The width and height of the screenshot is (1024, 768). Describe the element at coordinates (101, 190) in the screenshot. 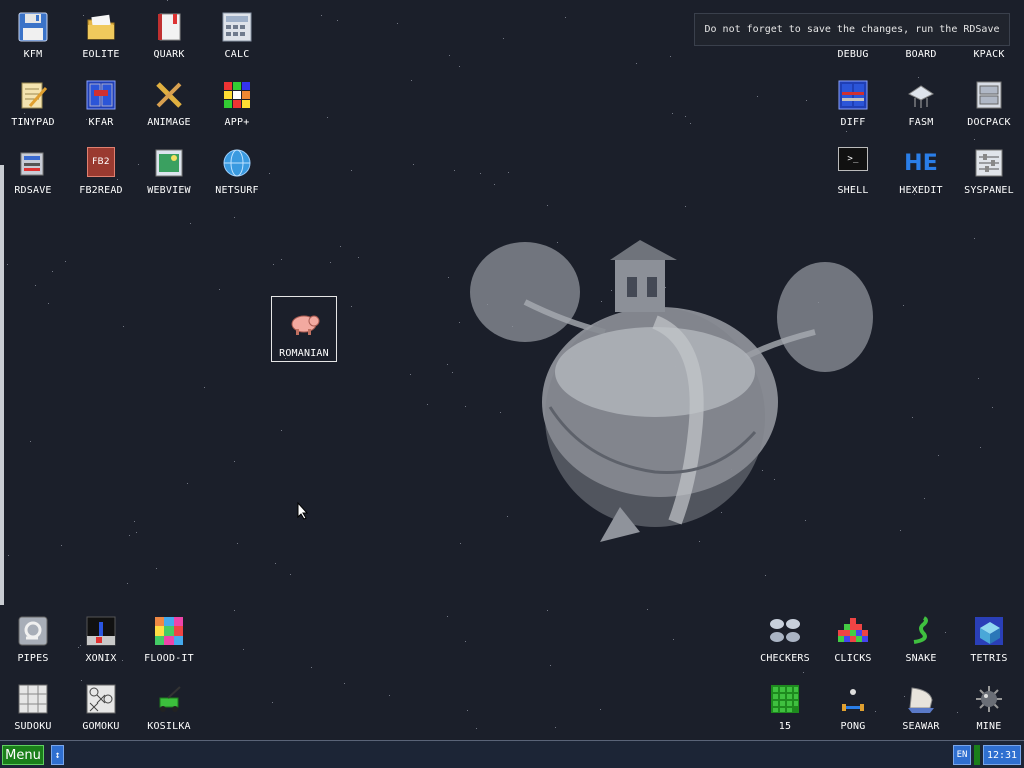

I see `desktop-icon-label: FB2READ` at that location.